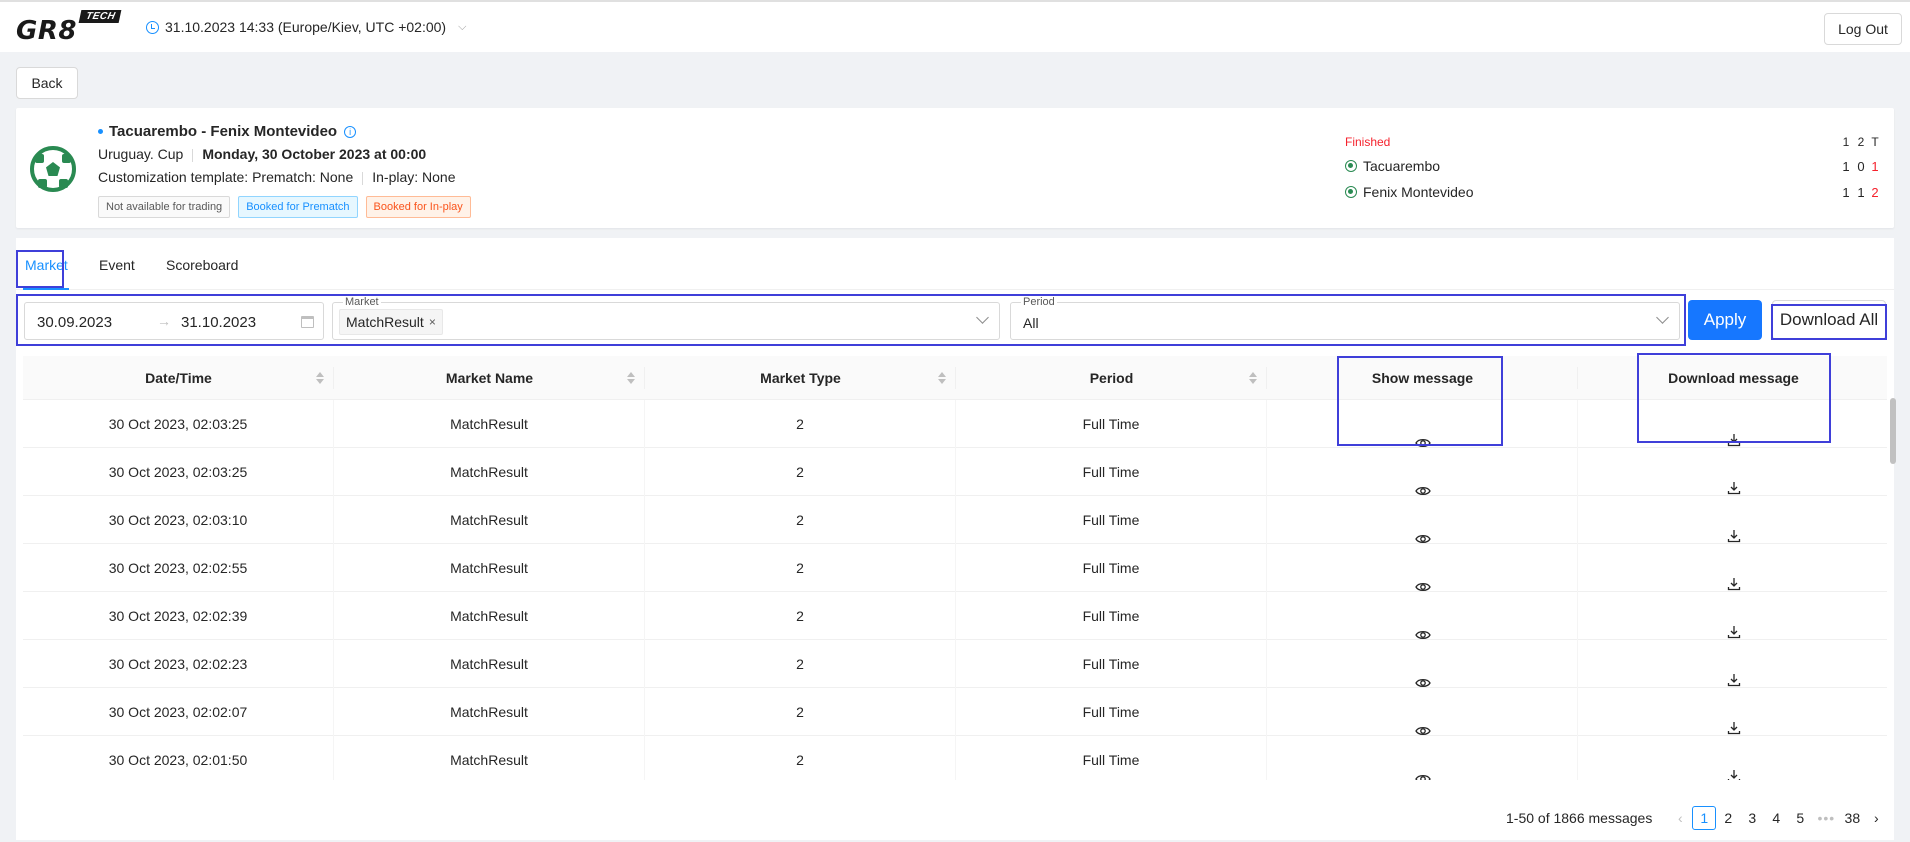 The image size is (1910, 842). What do you see at coordinates (1725, 320) in the screenshot?
I see `apply-button: Apply` at bounding box center [1725, 320].